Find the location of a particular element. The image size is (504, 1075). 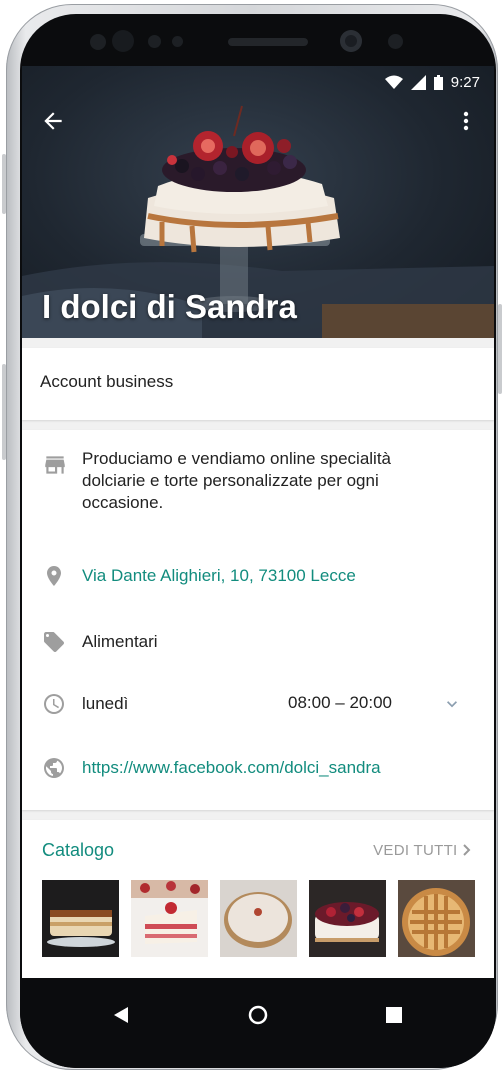

back-button is located at coordinates (54, 122).